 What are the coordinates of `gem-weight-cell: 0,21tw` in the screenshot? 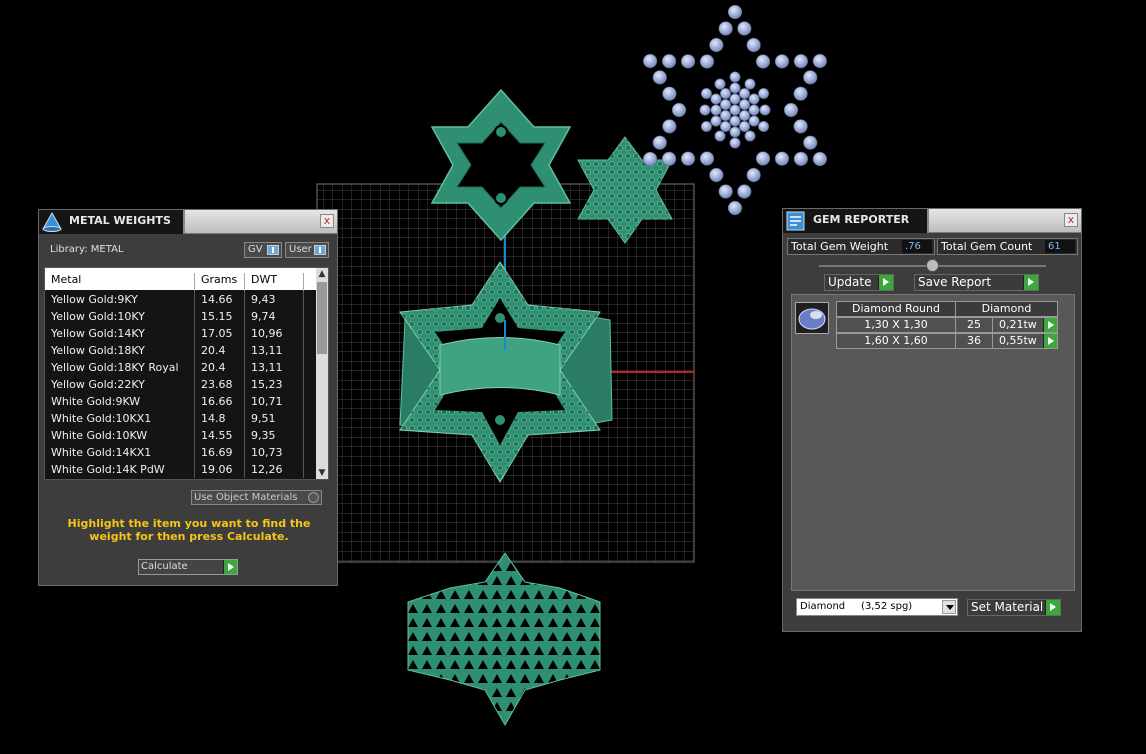 It's located at (1025, 325).